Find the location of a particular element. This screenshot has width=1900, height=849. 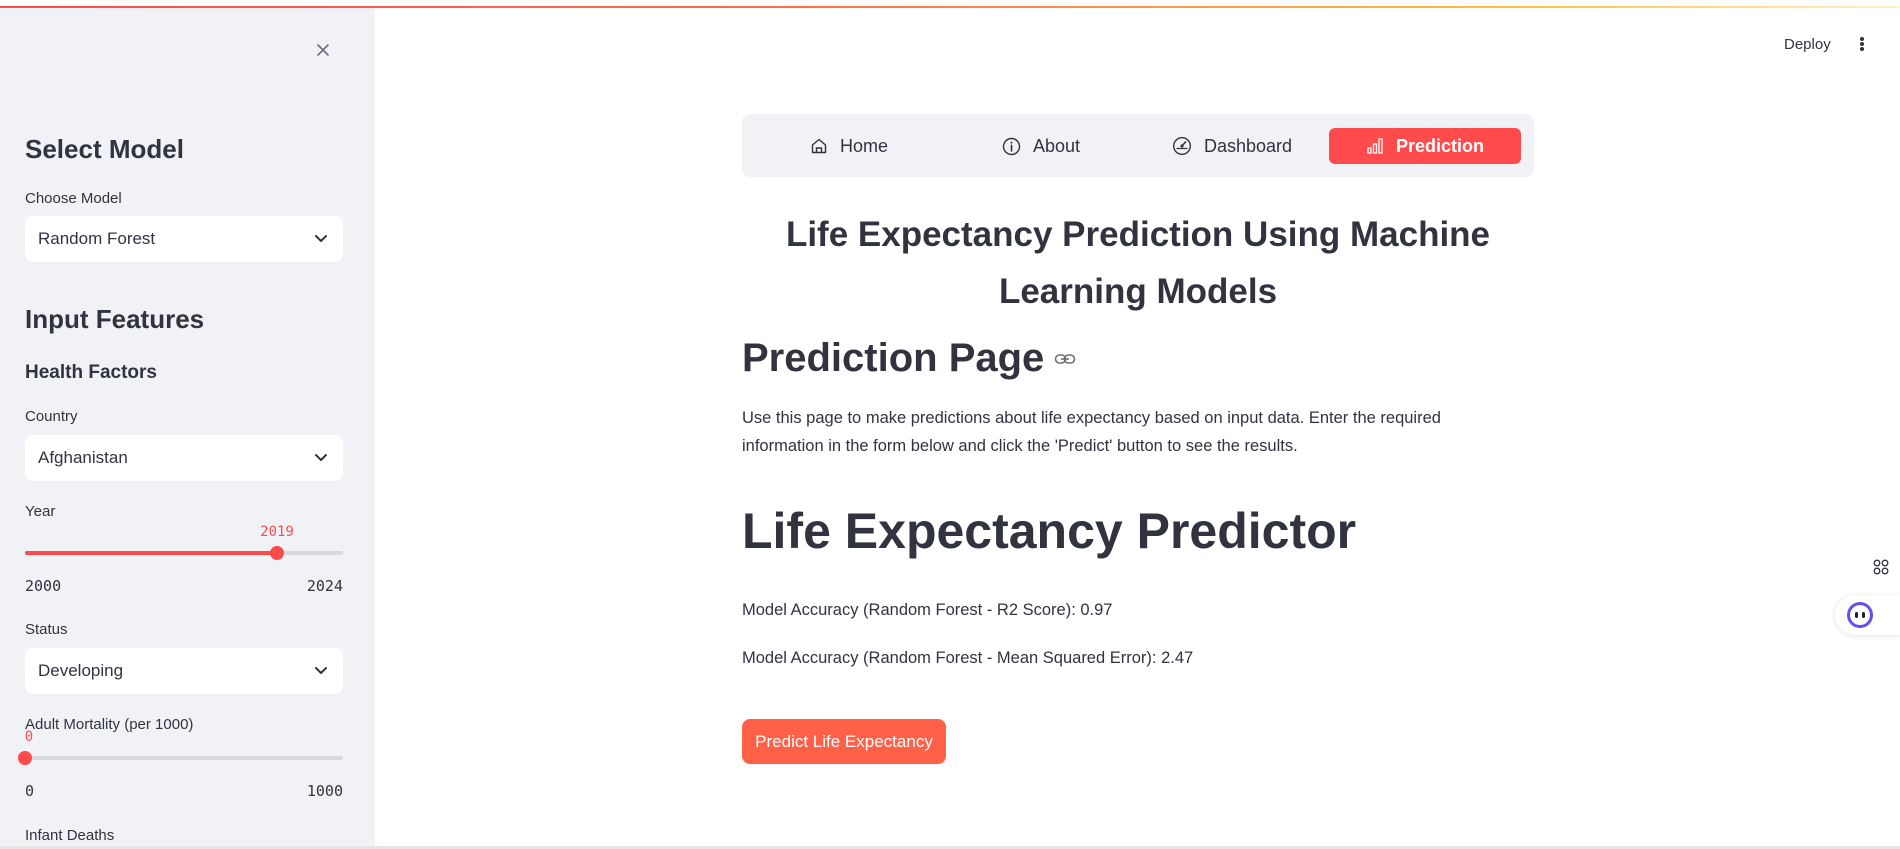

floating-apps-button is located at coordinates (1881, 567).